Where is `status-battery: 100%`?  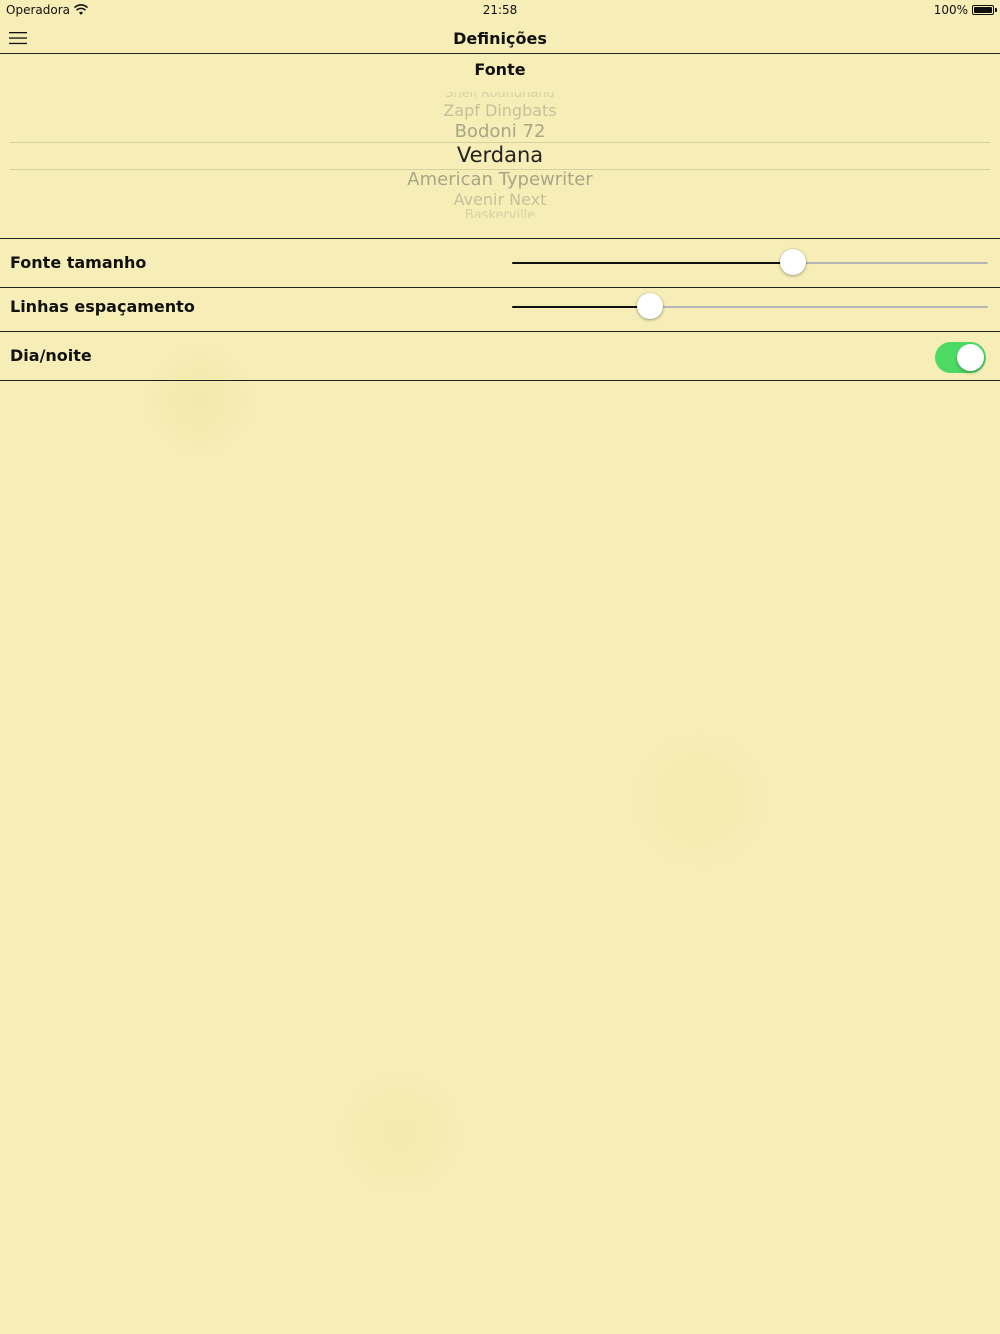
status-battery: 100% is located at coordinates (965, 10).